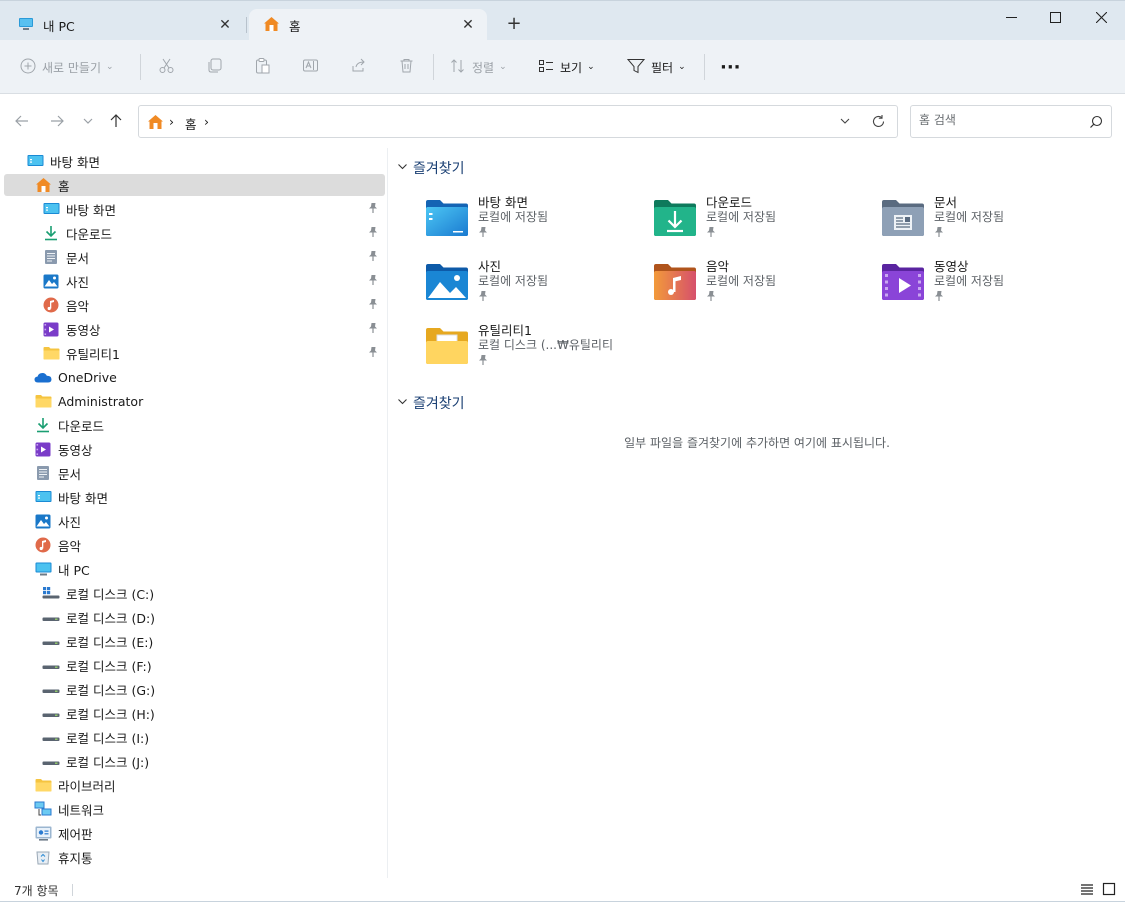 The image size is (1125, 902). I want to click on new-button: 새로 만들기 ⌄, so click(67, 67).